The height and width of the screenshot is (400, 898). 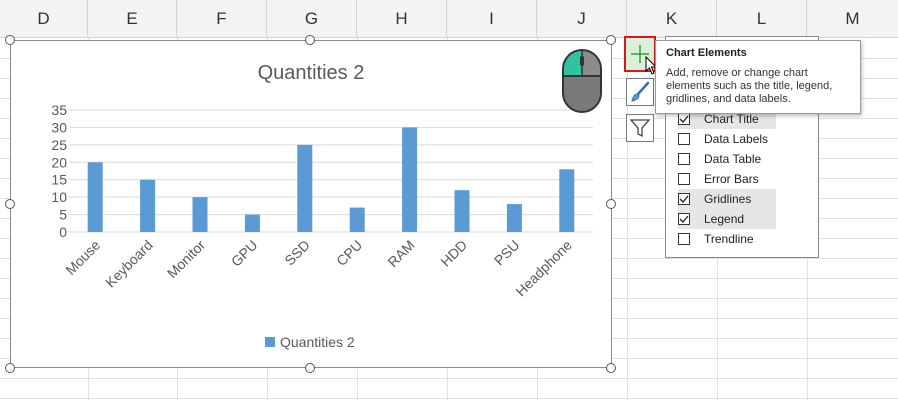 What do you see at coordinates (148, 205) in the screenshot?
I see `bar-keyboard` at bounding box center [148, 205].